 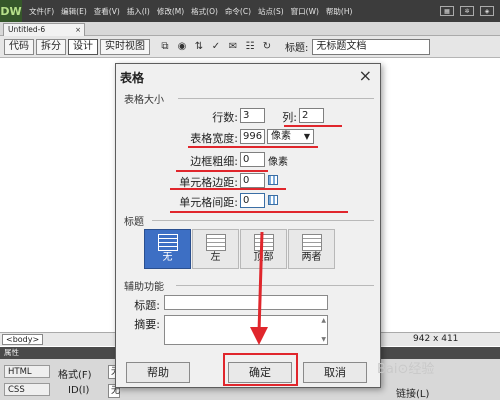 I want to click on extensions-icon: ✲, so click(x=467, y=11).